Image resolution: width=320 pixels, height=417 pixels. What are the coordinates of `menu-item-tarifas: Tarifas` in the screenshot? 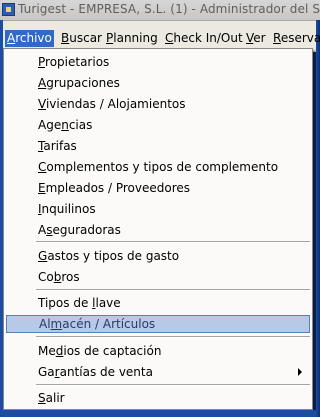 It's located at (158, 146).